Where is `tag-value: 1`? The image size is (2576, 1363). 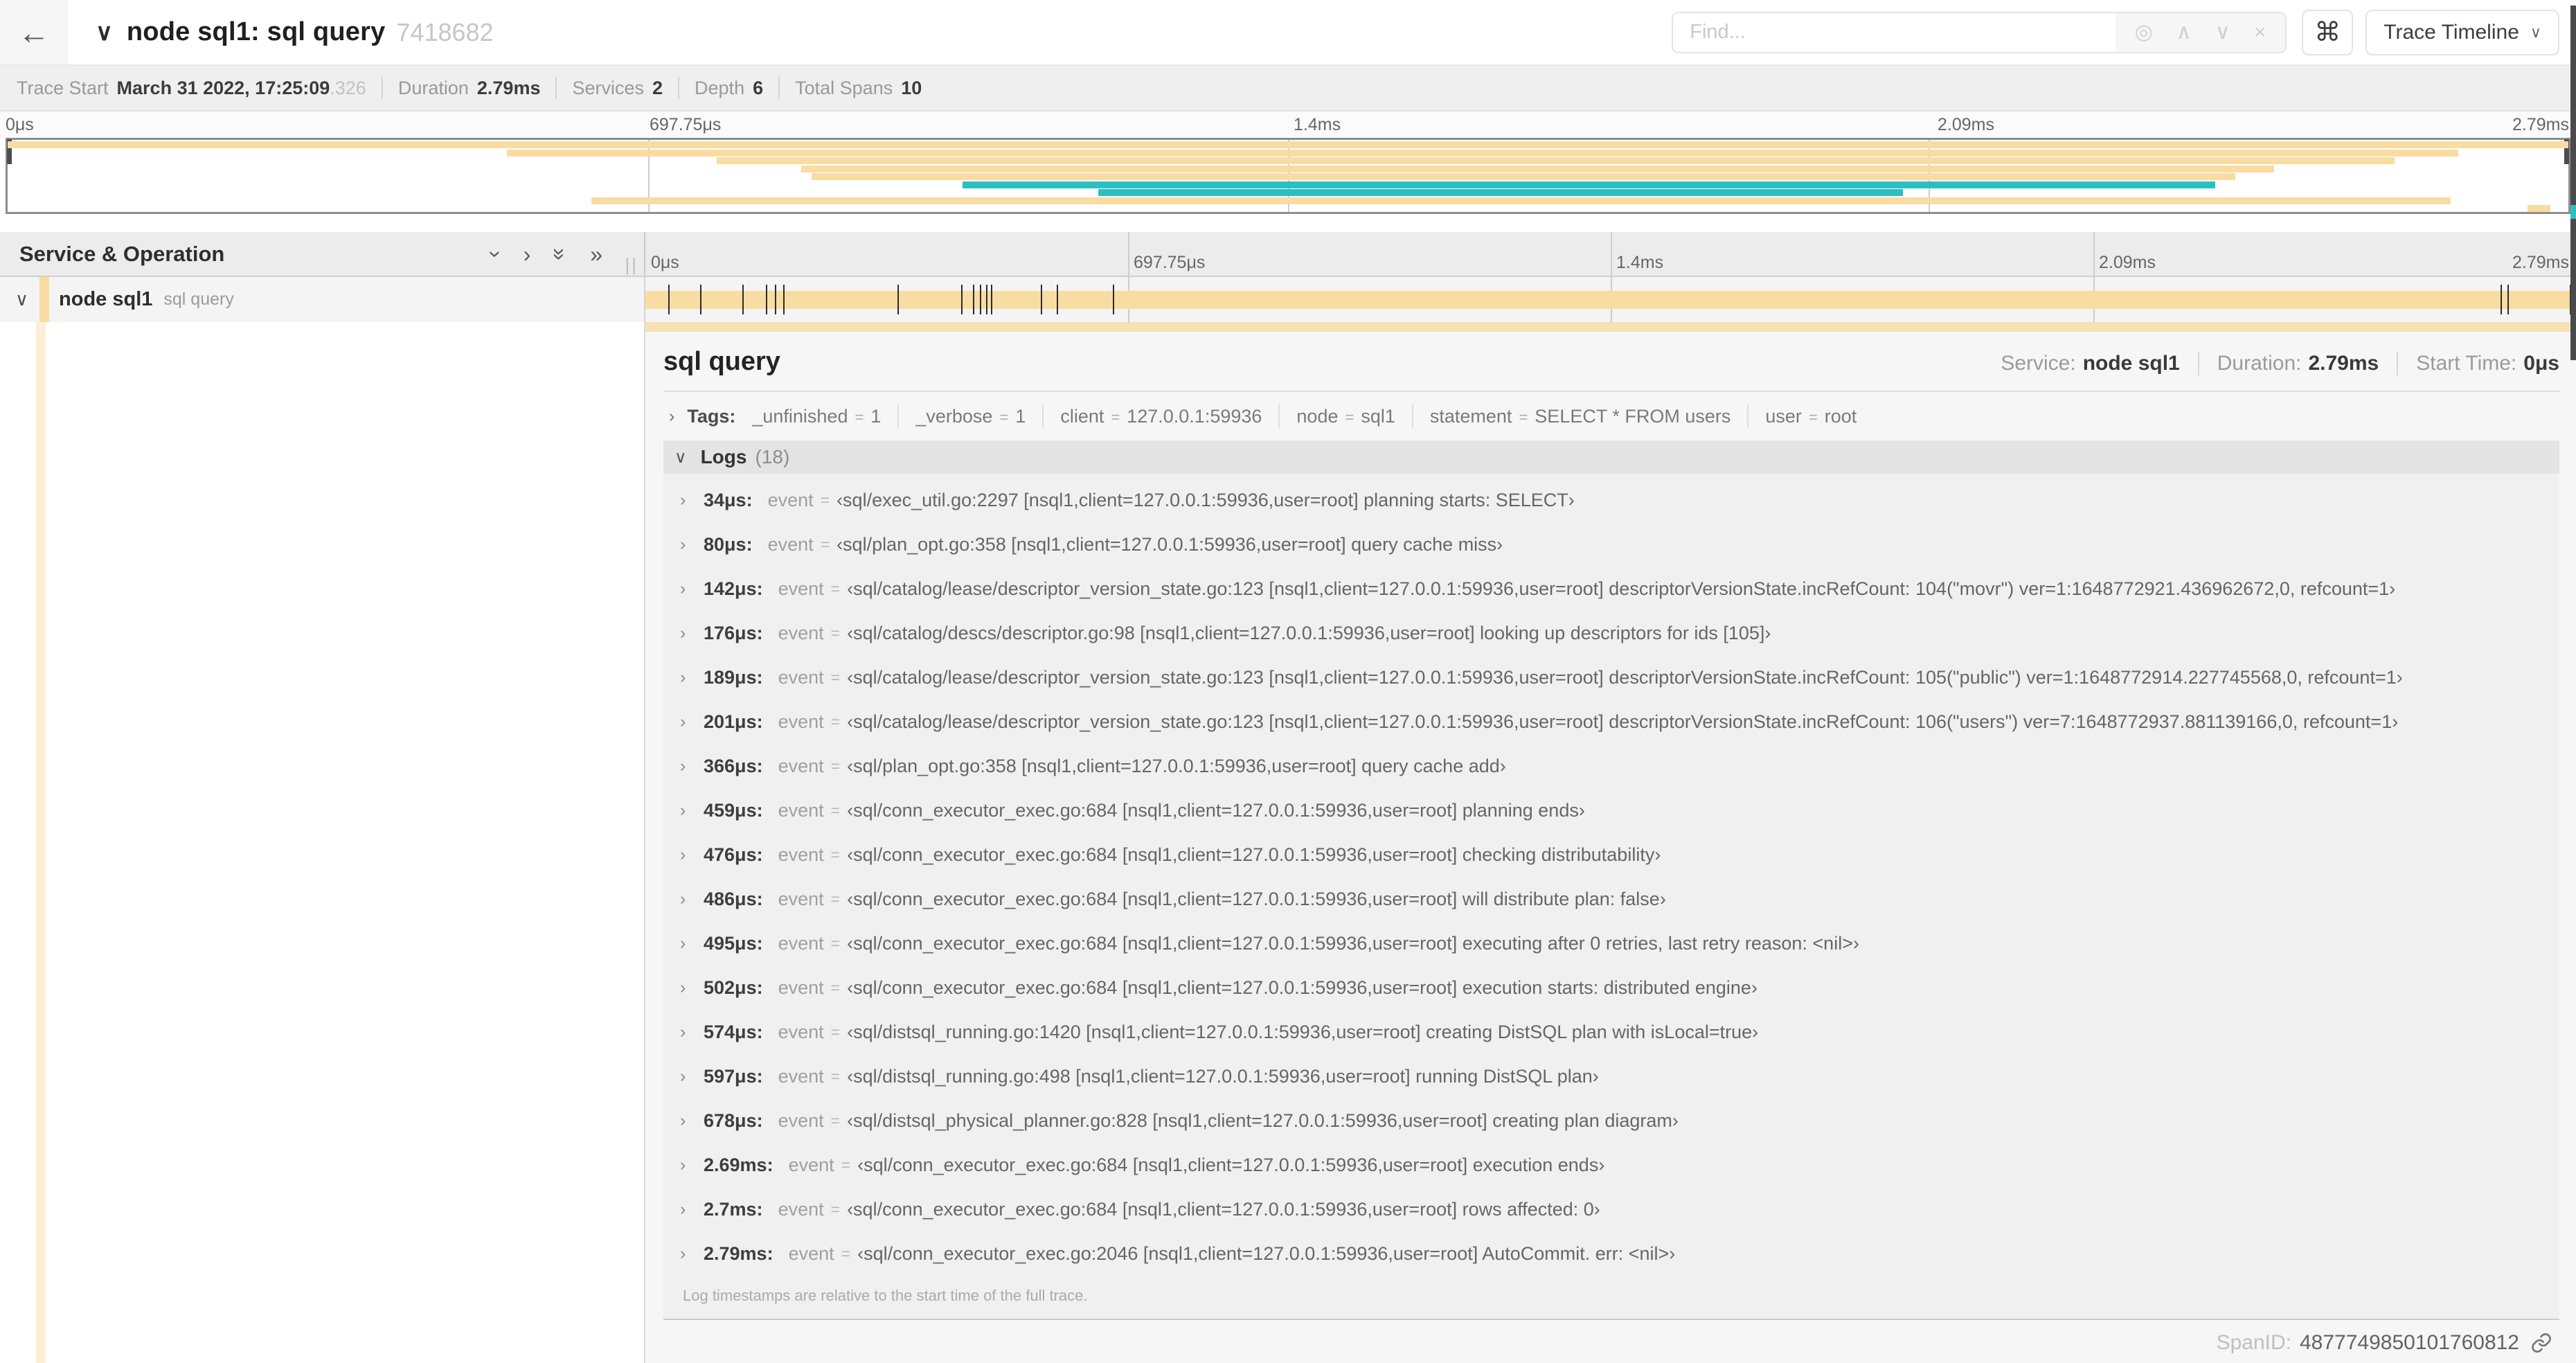 tag-value: 1 is located at coordinates (876, 416).